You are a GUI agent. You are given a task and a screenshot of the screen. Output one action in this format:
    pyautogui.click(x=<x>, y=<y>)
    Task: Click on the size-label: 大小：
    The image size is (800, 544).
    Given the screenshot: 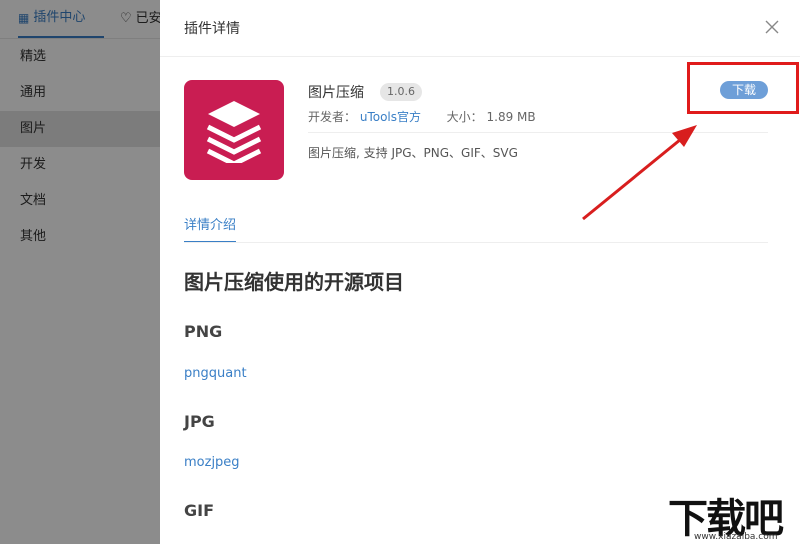 What is the action you would take?
    pyautogui.click(x=464, y=117)
    